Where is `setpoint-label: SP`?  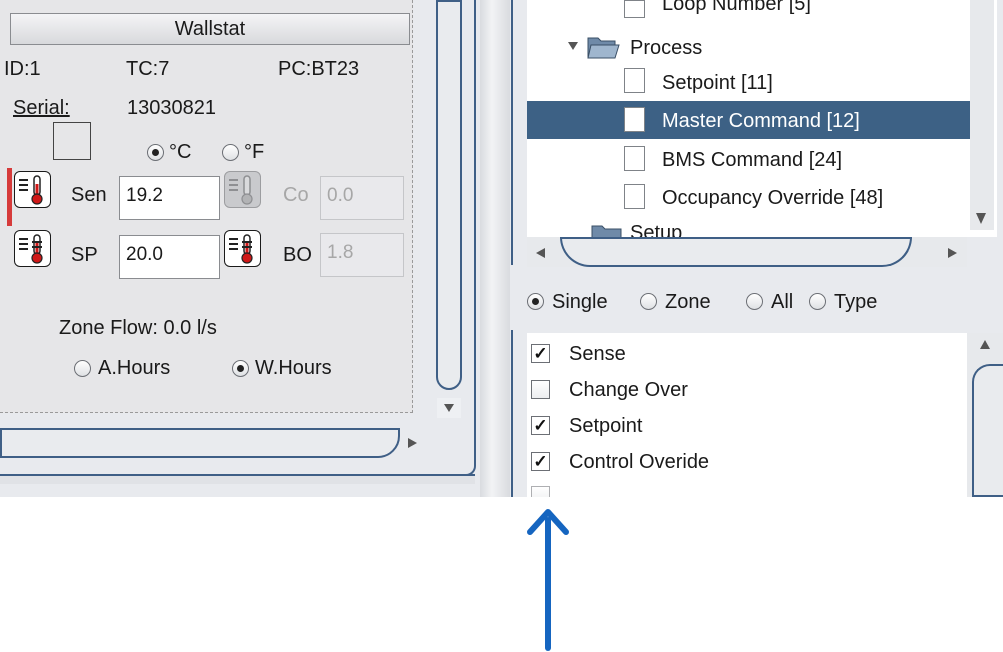 setpoint-label: SP is located at coordinates (84, 255).